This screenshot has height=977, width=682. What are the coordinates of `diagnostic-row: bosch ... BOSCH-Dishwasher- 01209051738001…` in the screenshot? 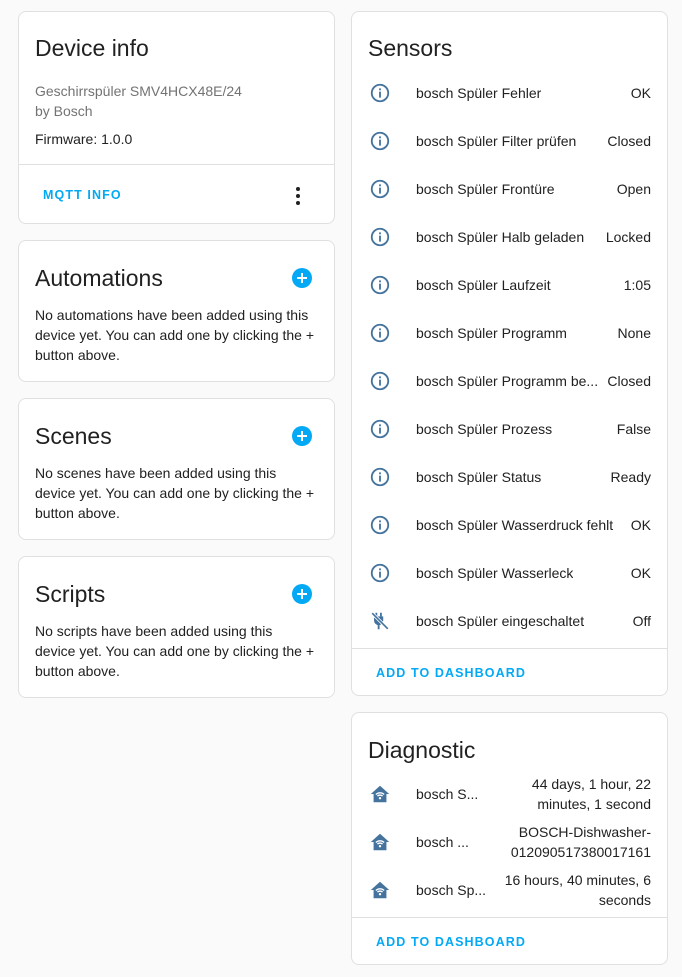 It's located at (509, 842).